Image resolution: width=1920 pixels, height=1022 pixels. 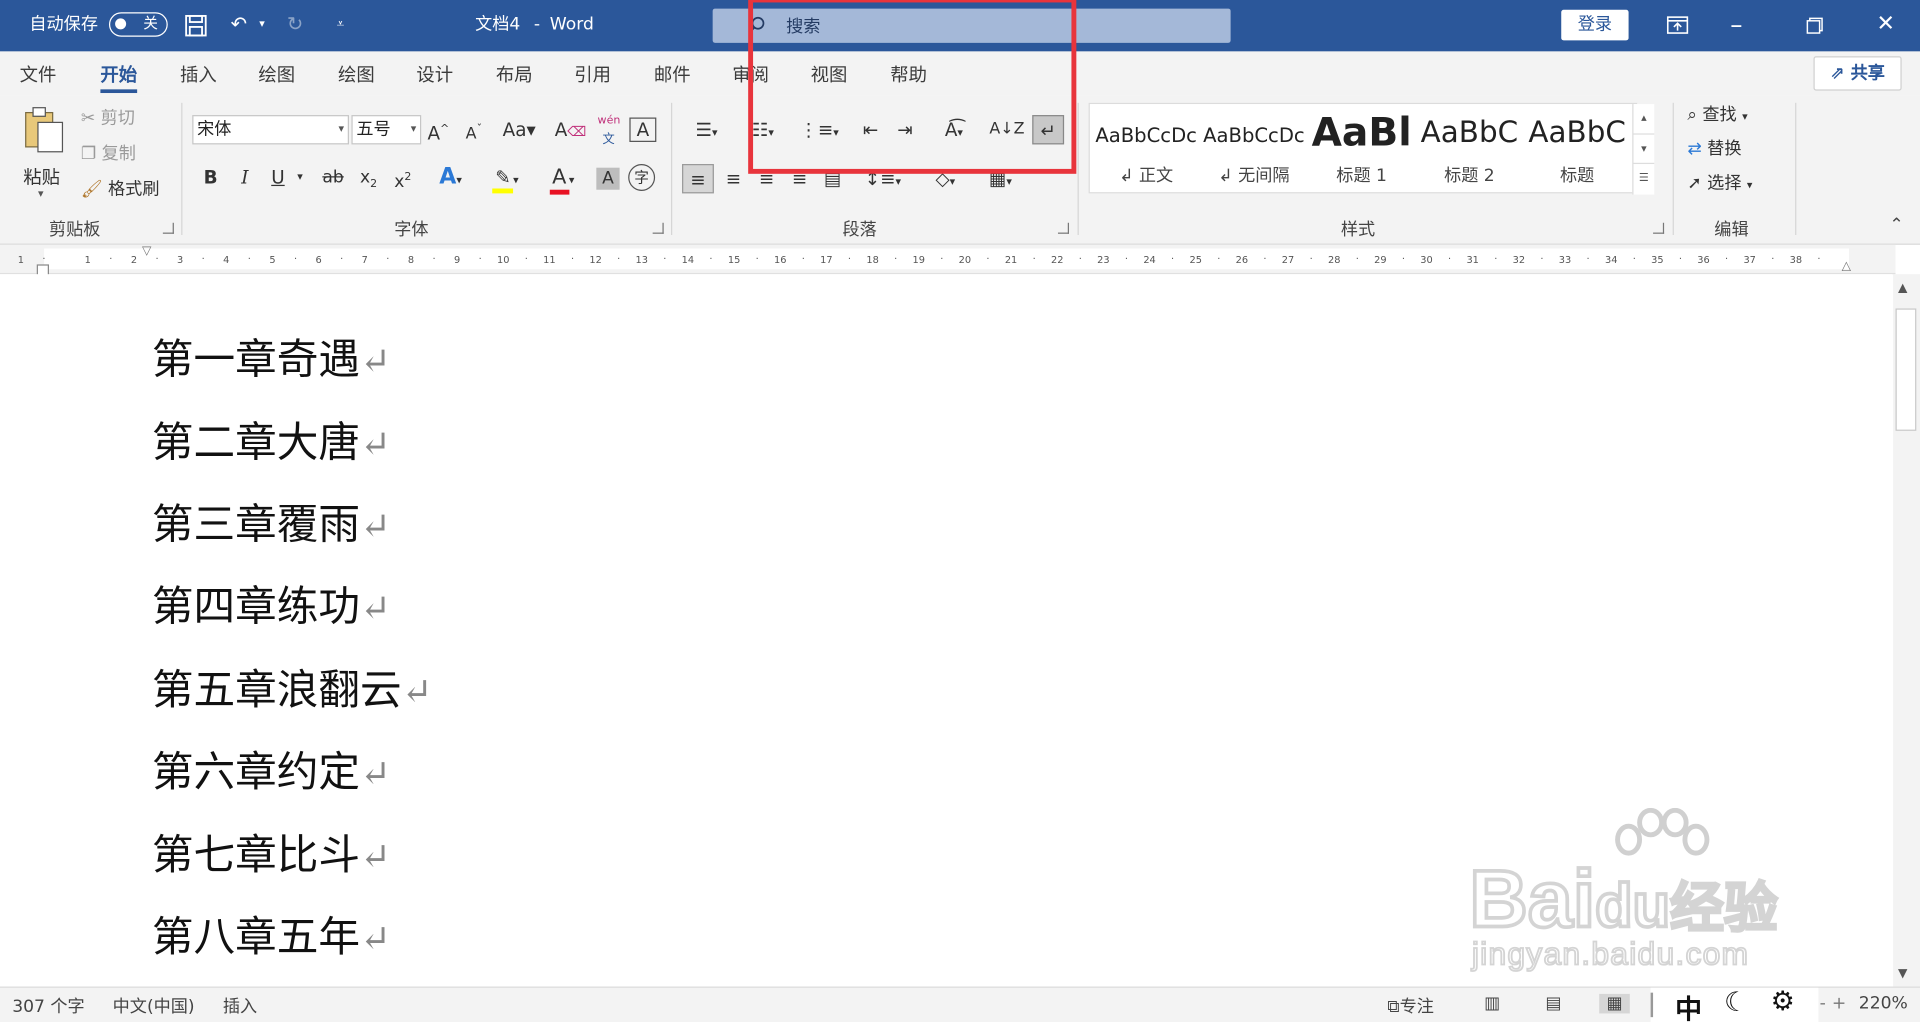 What do you see at coordinates (519, 129) in the screenshot?
I see `change-case-icon: Aa▾` at bounding box center [519, 129].